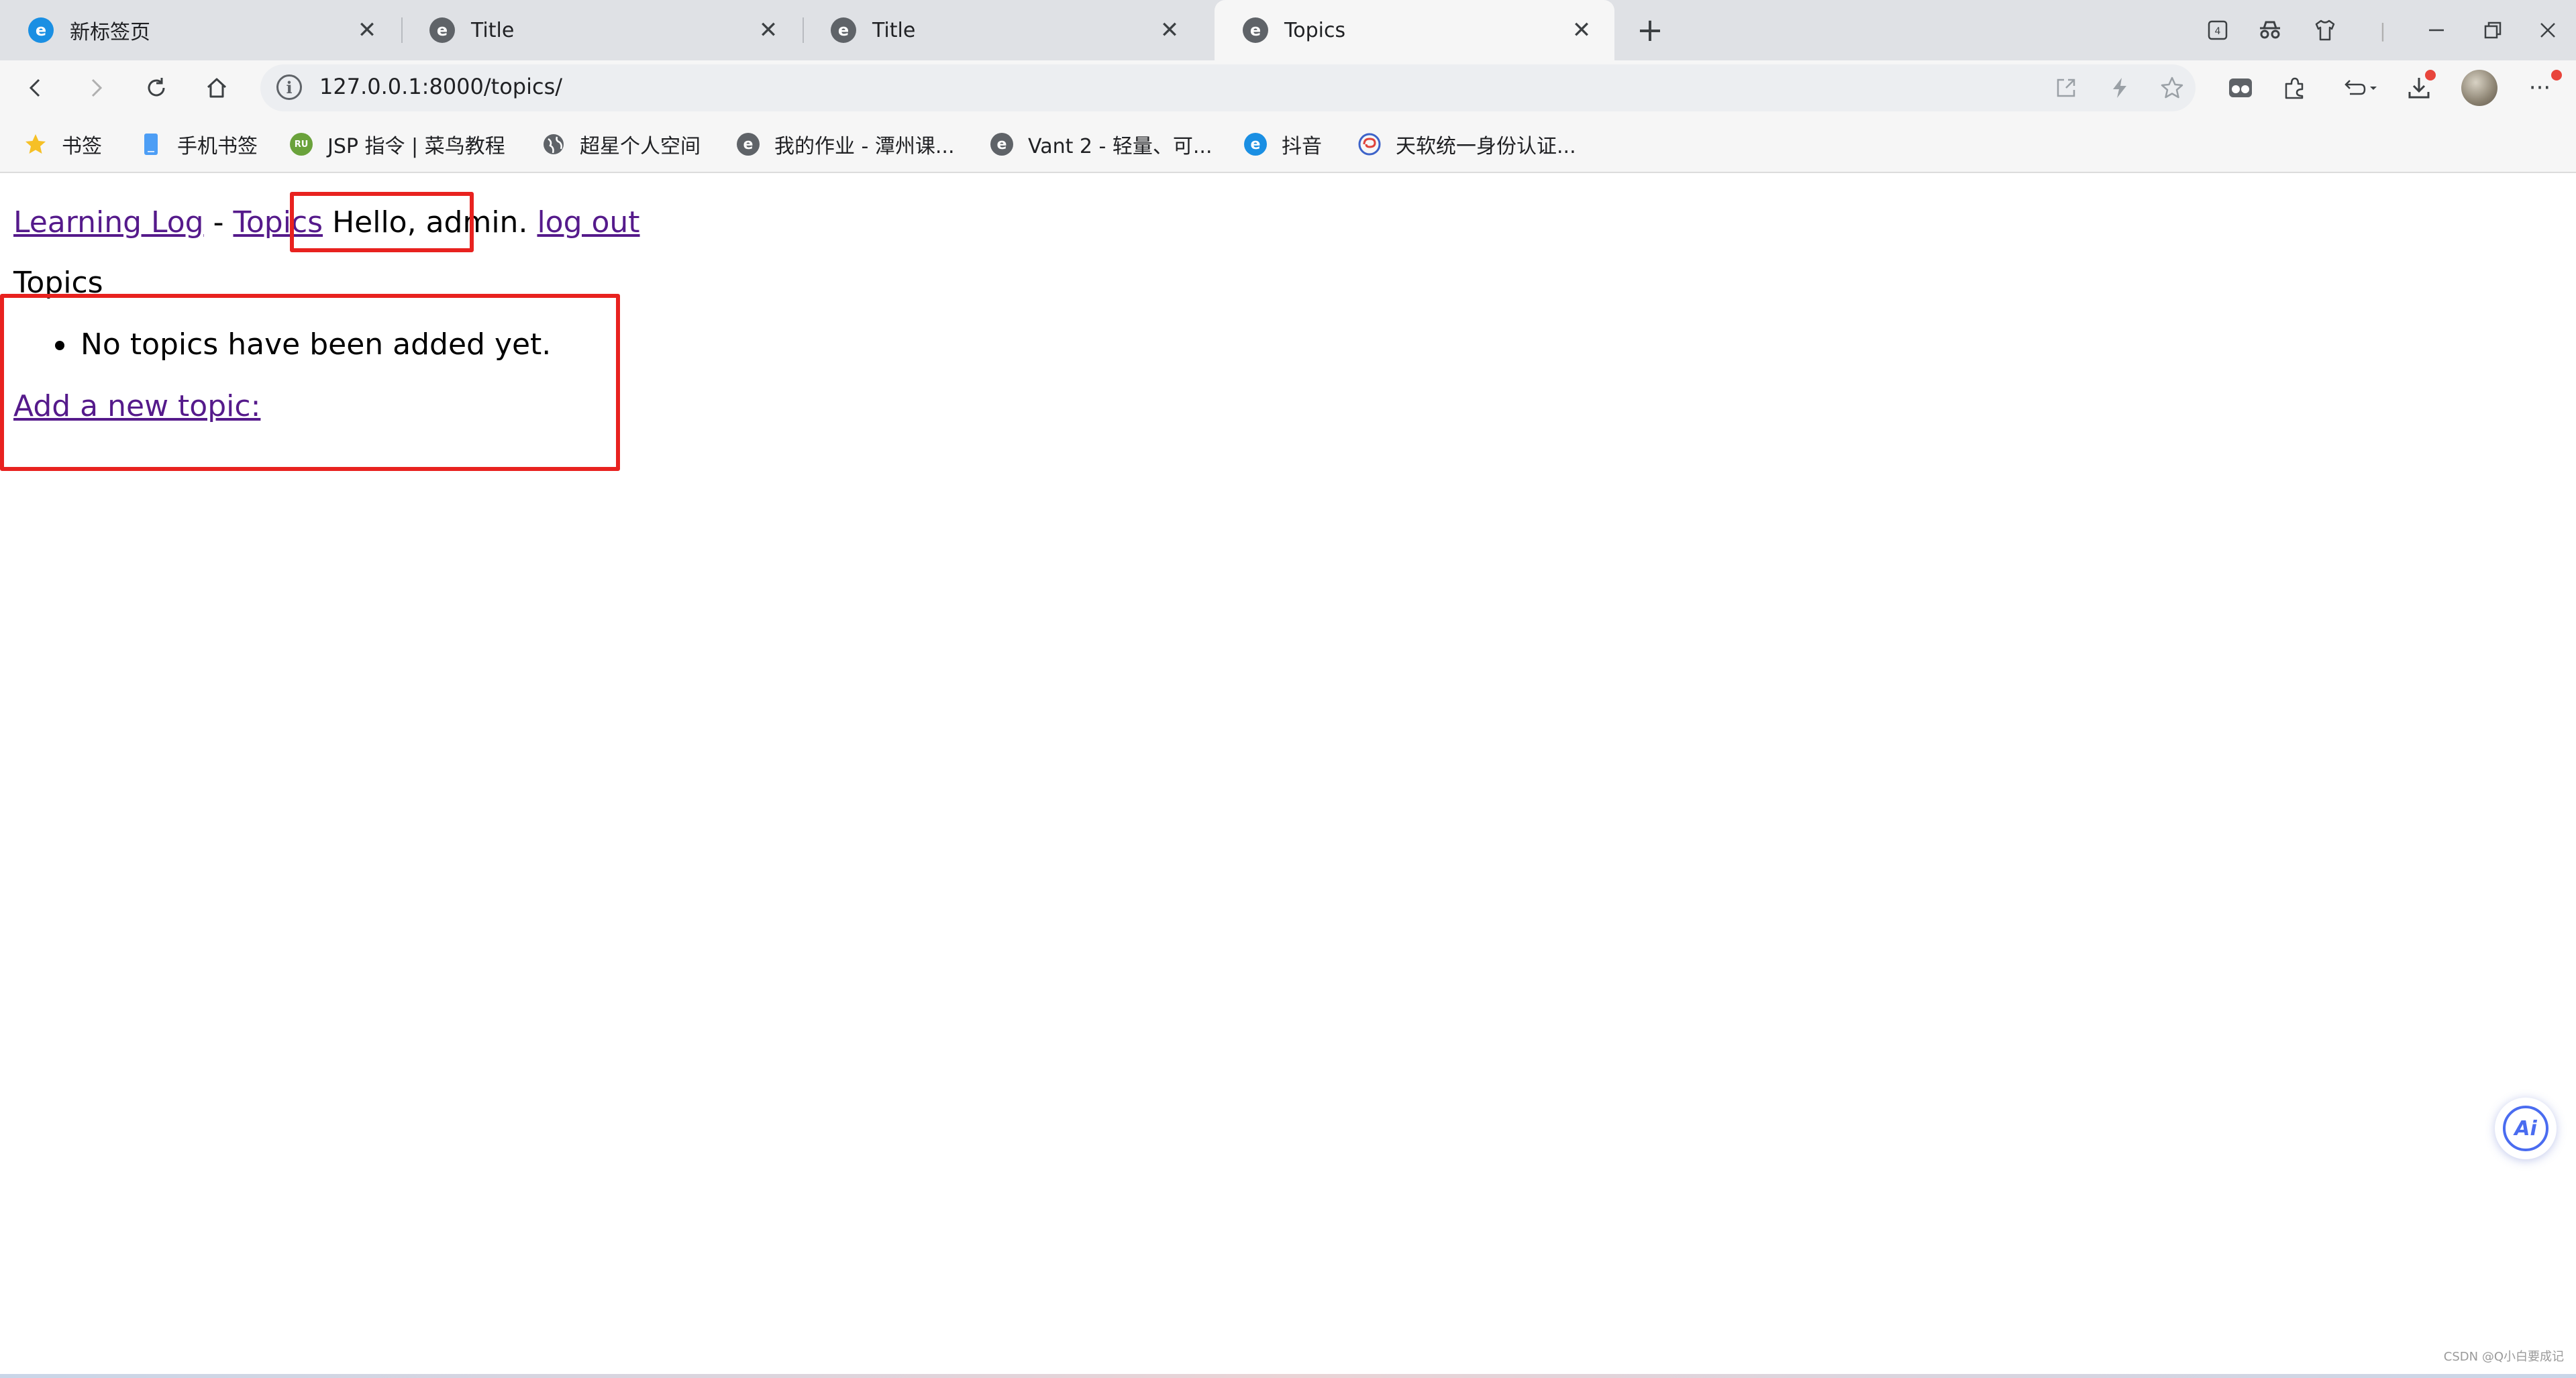 The image size is (2576, 1378). What do you see at coordinates (621, 144) in the screenshot?
I see `bookmark-item: 超星个人空间` at bounding box center [621, 144].